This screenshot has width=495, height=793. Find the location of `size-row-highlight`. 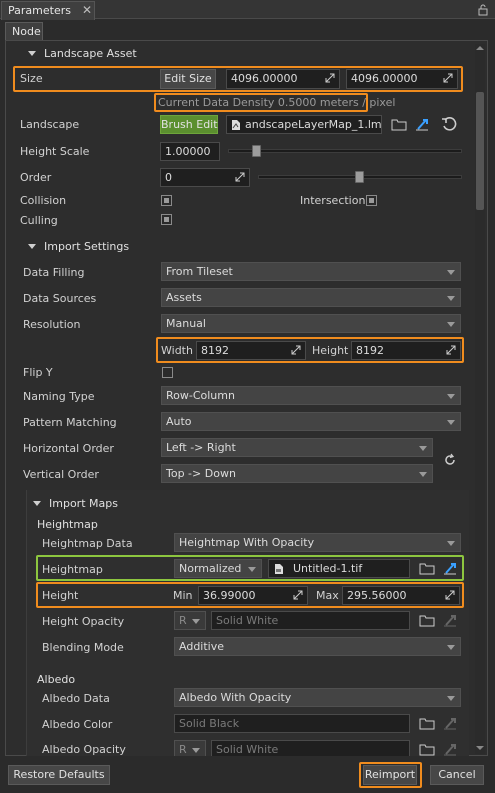

size-row-highlight is located at coordinates (238, 79).